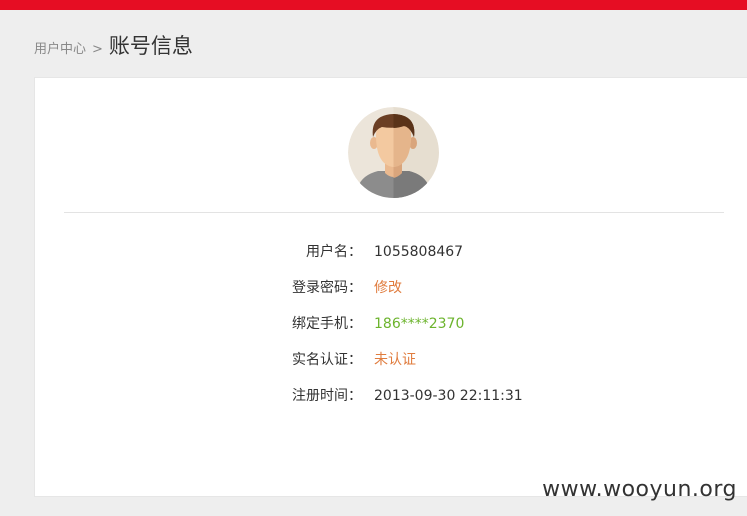 The image size is (747, 516). I want to click on breadcrumb: 用户中心 > 账号信息, so click(113, 46).